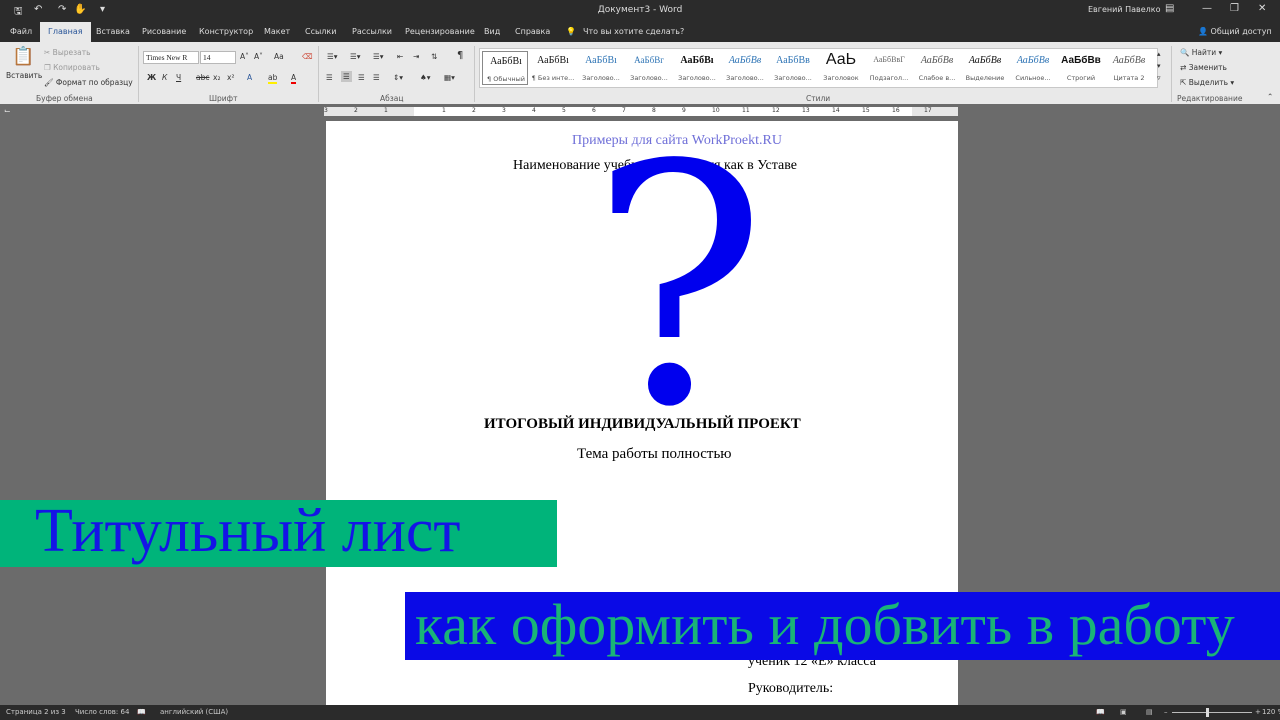  I want to click on tab-insert: Вставка, so click(113, 31).